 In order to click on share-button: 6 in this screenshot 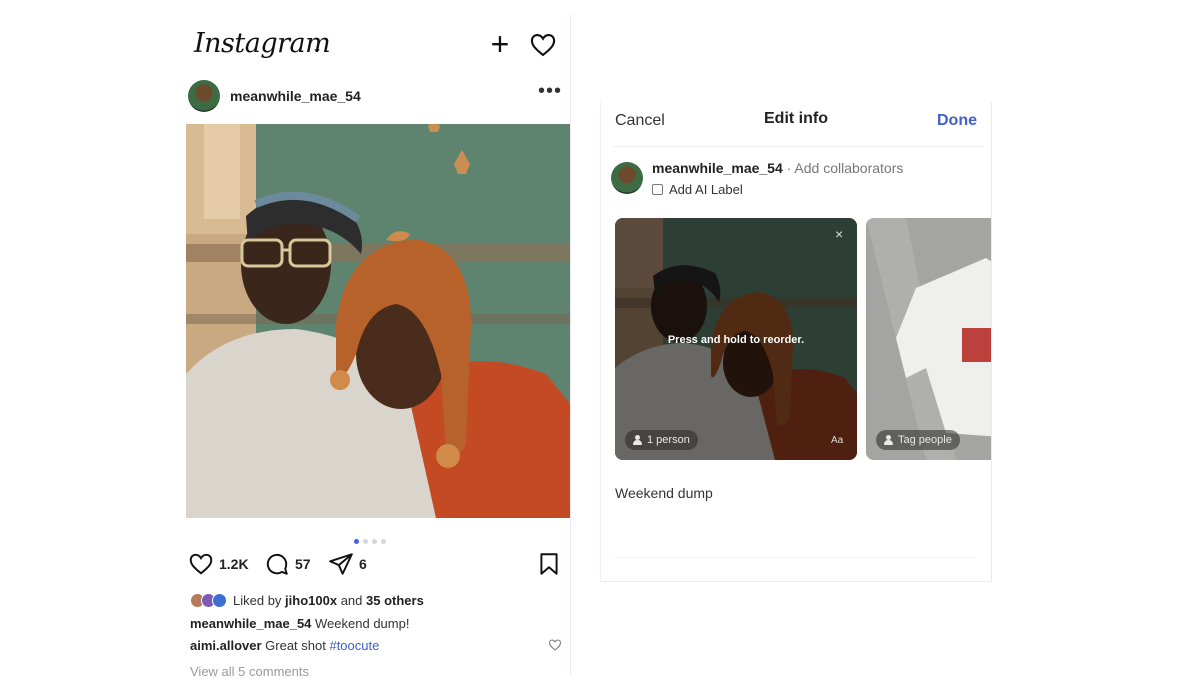, I will do `click(347, 564)`.